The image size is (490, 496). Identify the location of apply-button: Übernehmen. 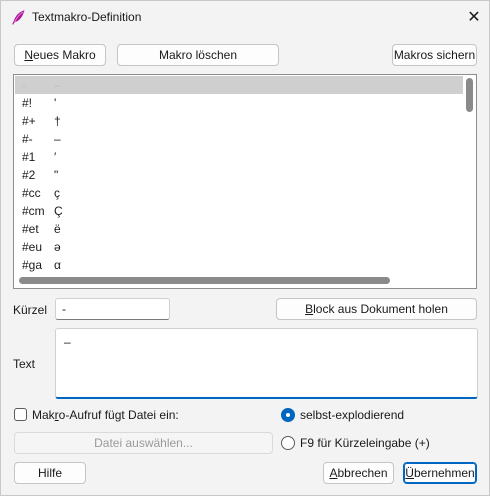
(440, 473).